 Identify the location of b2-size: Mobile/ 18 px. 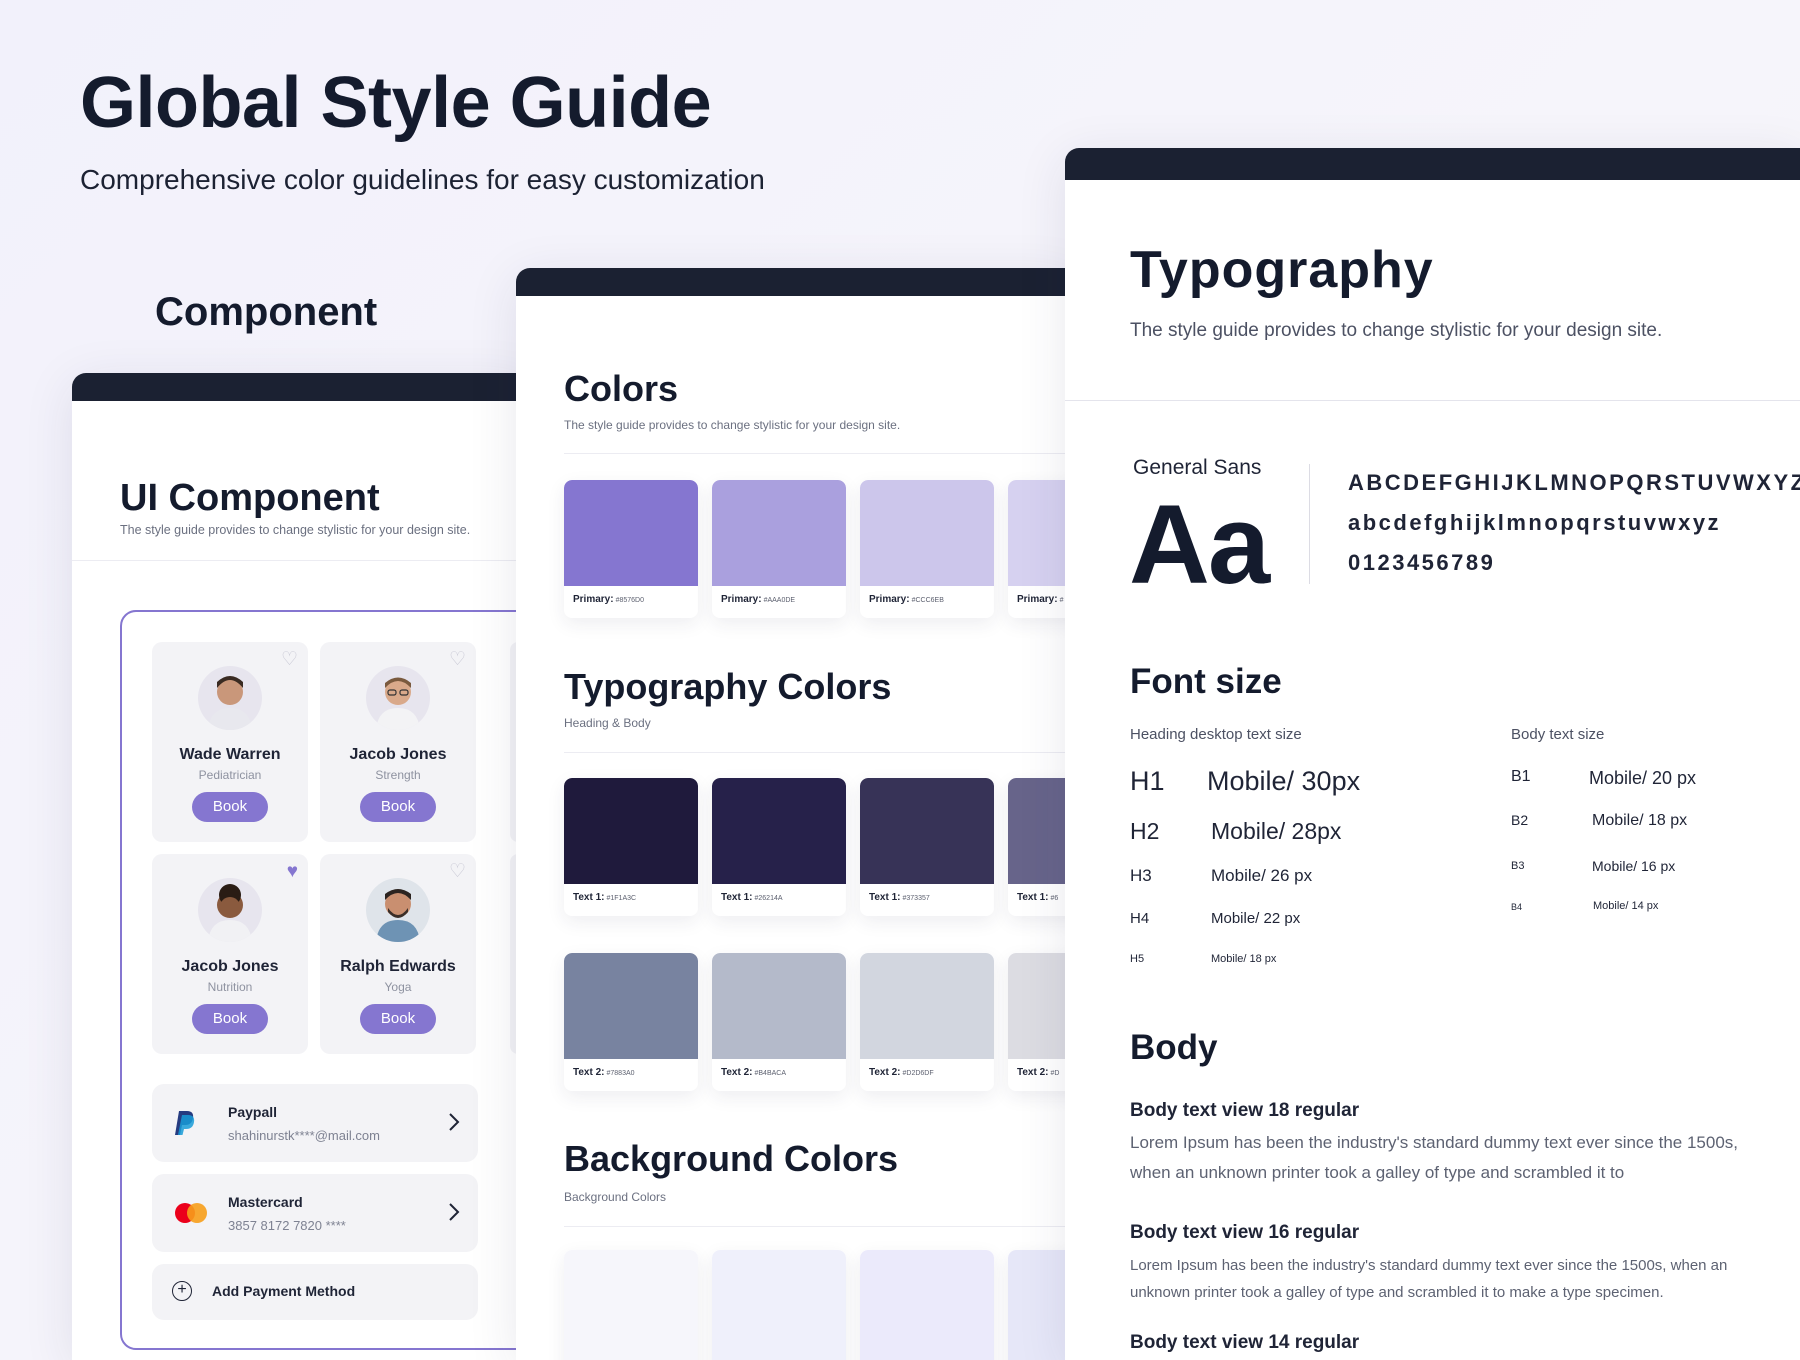
(1640, 820).